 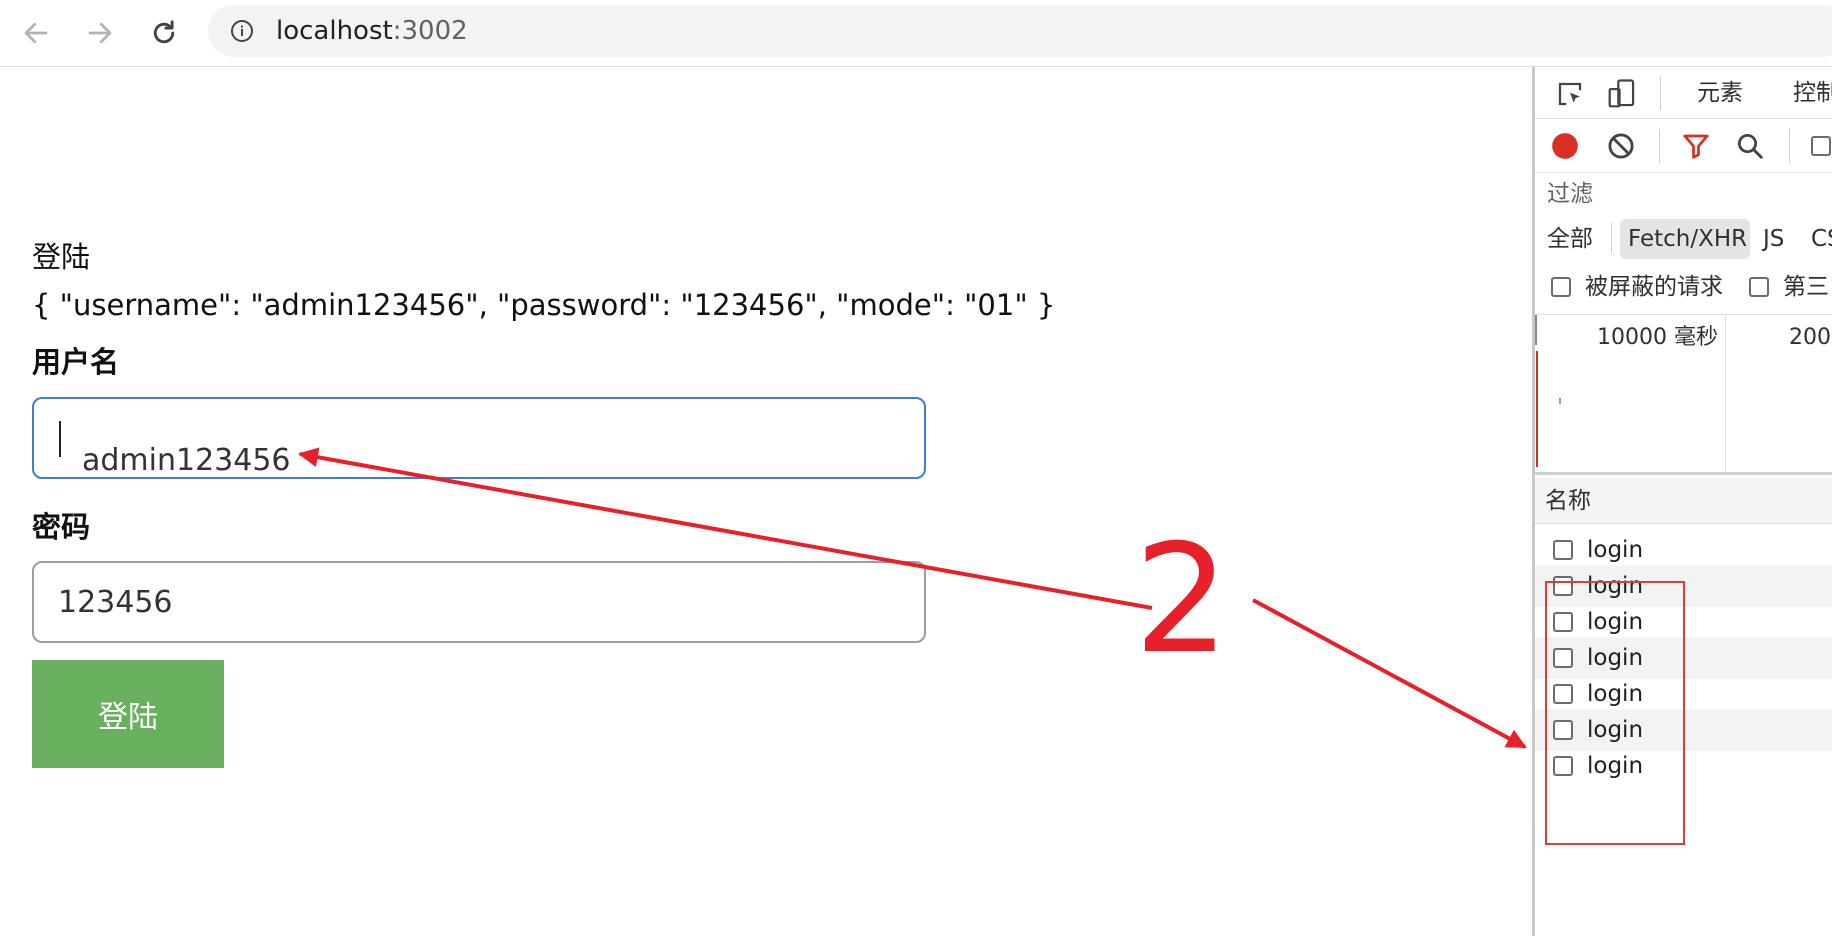 I want to click on password-label: 密码, so click(x=61, y=527).